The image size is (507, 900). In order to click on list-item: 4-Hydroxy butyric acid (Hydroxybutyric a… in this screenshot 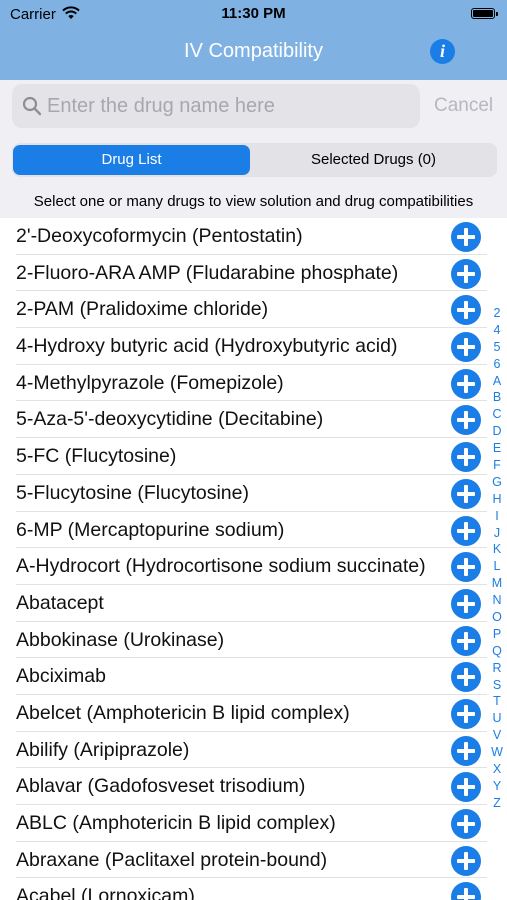, I will do `click(253, 346)`.